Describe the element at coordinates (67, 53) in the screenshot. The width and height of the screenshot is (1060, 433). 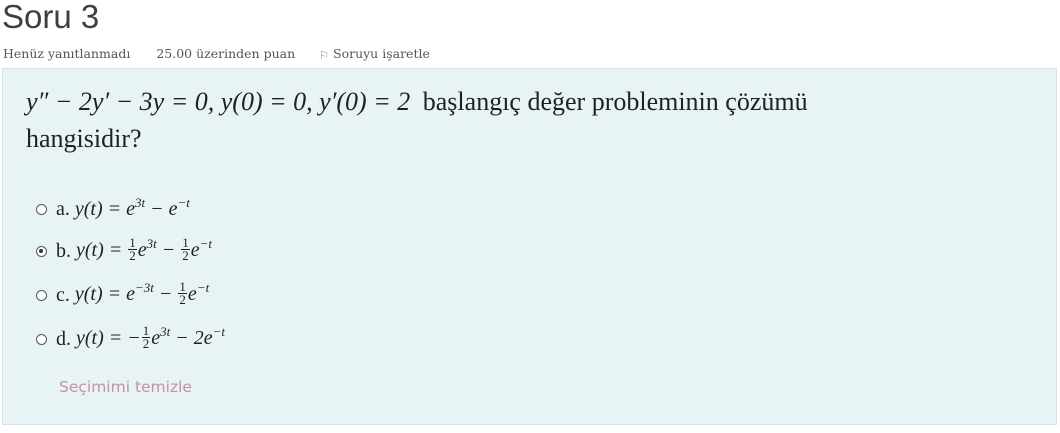
I see `question-status: Henüz yanıtlanmadı` at that location.